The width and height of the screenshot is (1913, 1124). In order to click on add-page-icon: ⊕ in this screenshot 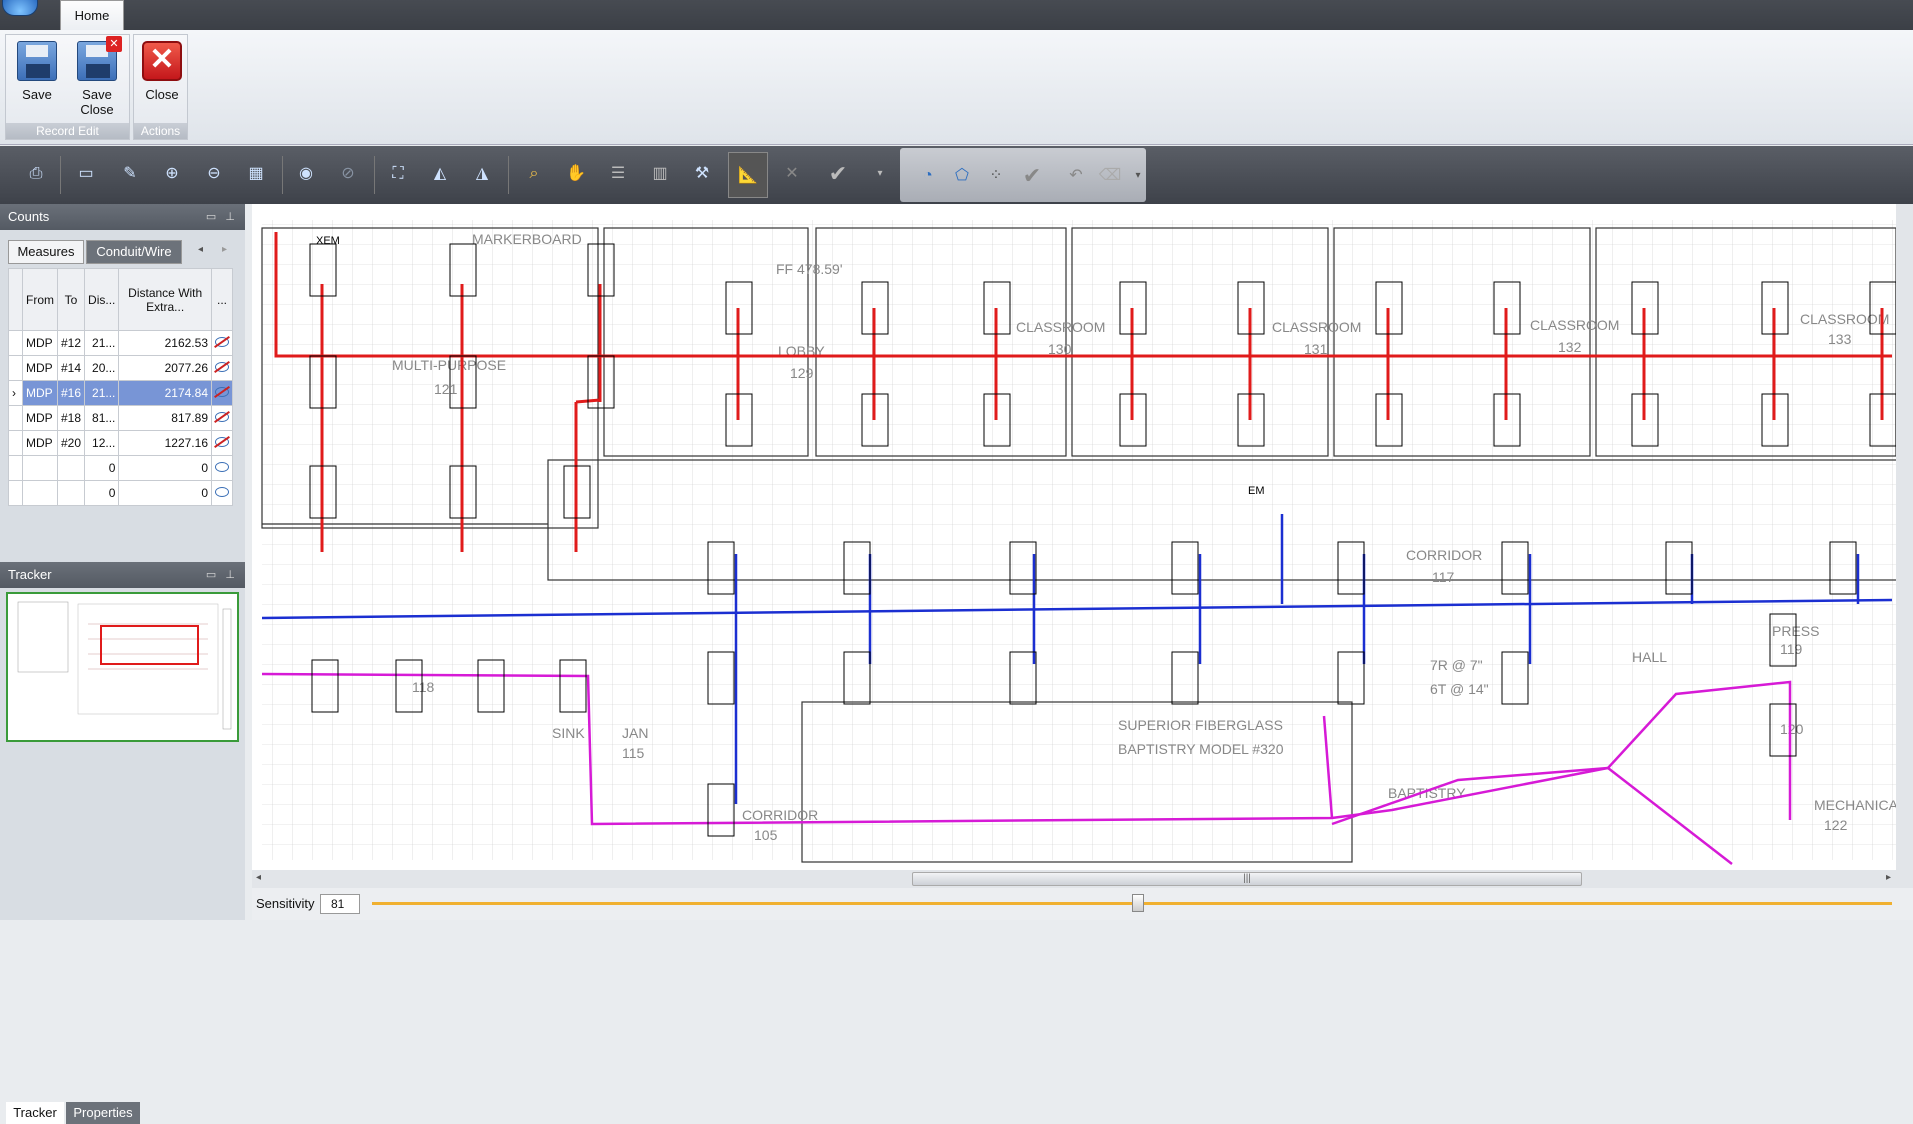, I will do `click(172, 174)`.